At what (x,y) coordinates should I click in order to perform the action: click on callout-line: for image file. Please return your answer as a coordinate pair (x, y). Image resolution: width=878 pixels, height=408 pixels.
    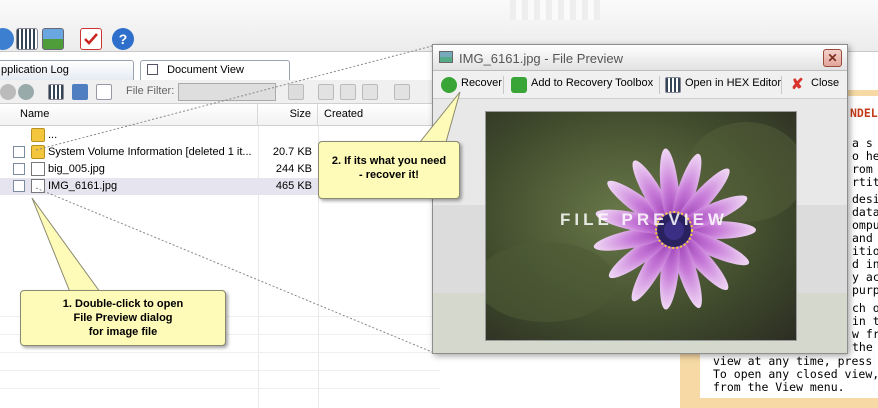
    Looking at the image, I should click on (123, 332).